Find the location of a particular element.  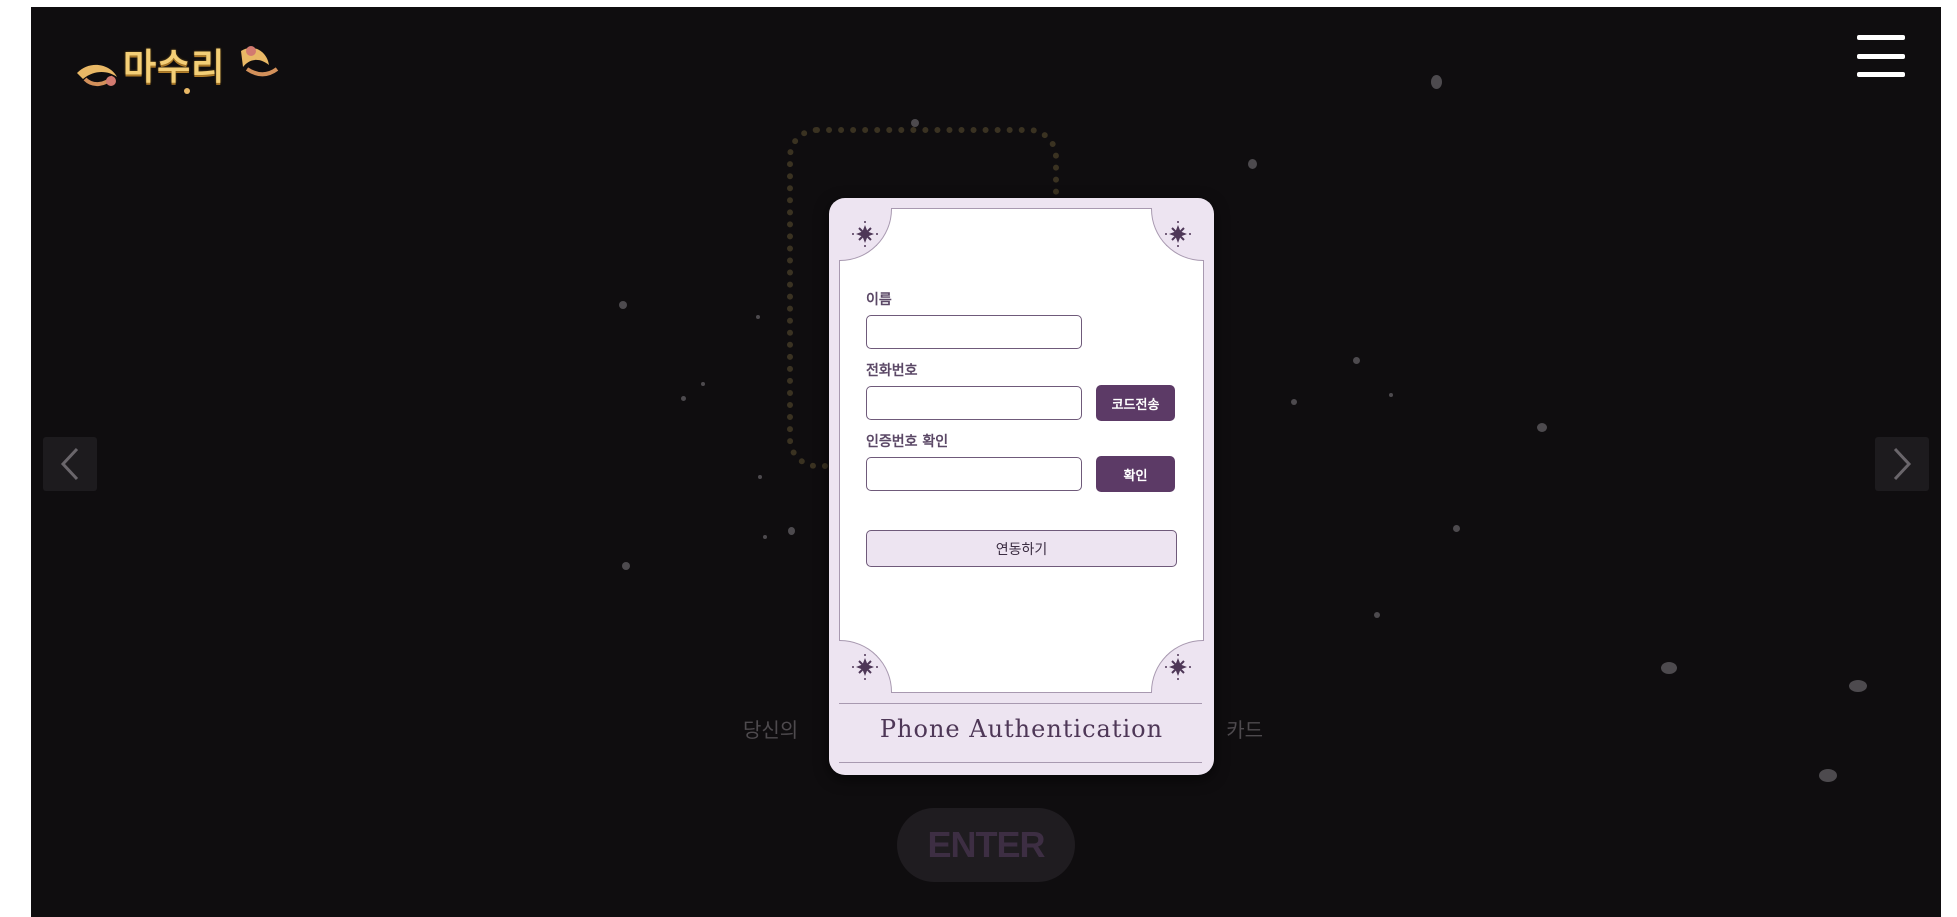

title-divider-top is located at coordinates (1020, 703).